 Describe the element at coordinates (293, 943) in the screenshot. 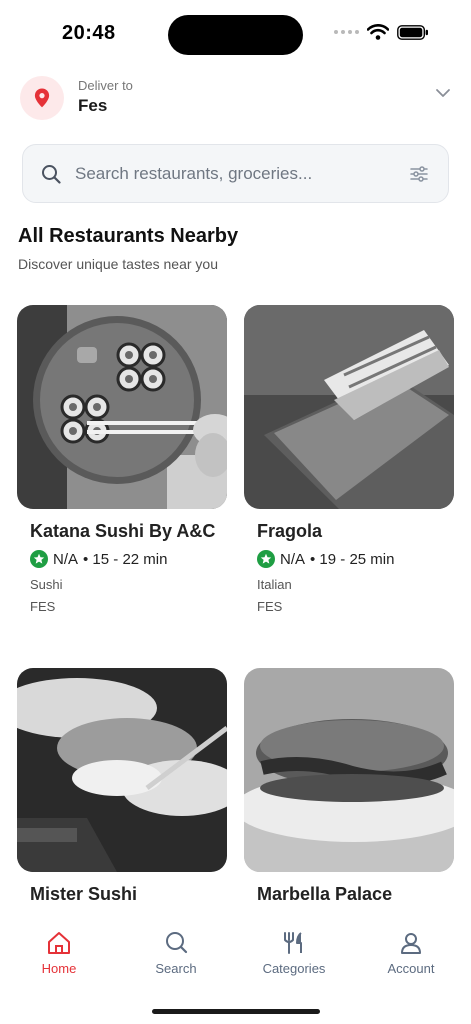

I see `fork-knife-icon` at that location.